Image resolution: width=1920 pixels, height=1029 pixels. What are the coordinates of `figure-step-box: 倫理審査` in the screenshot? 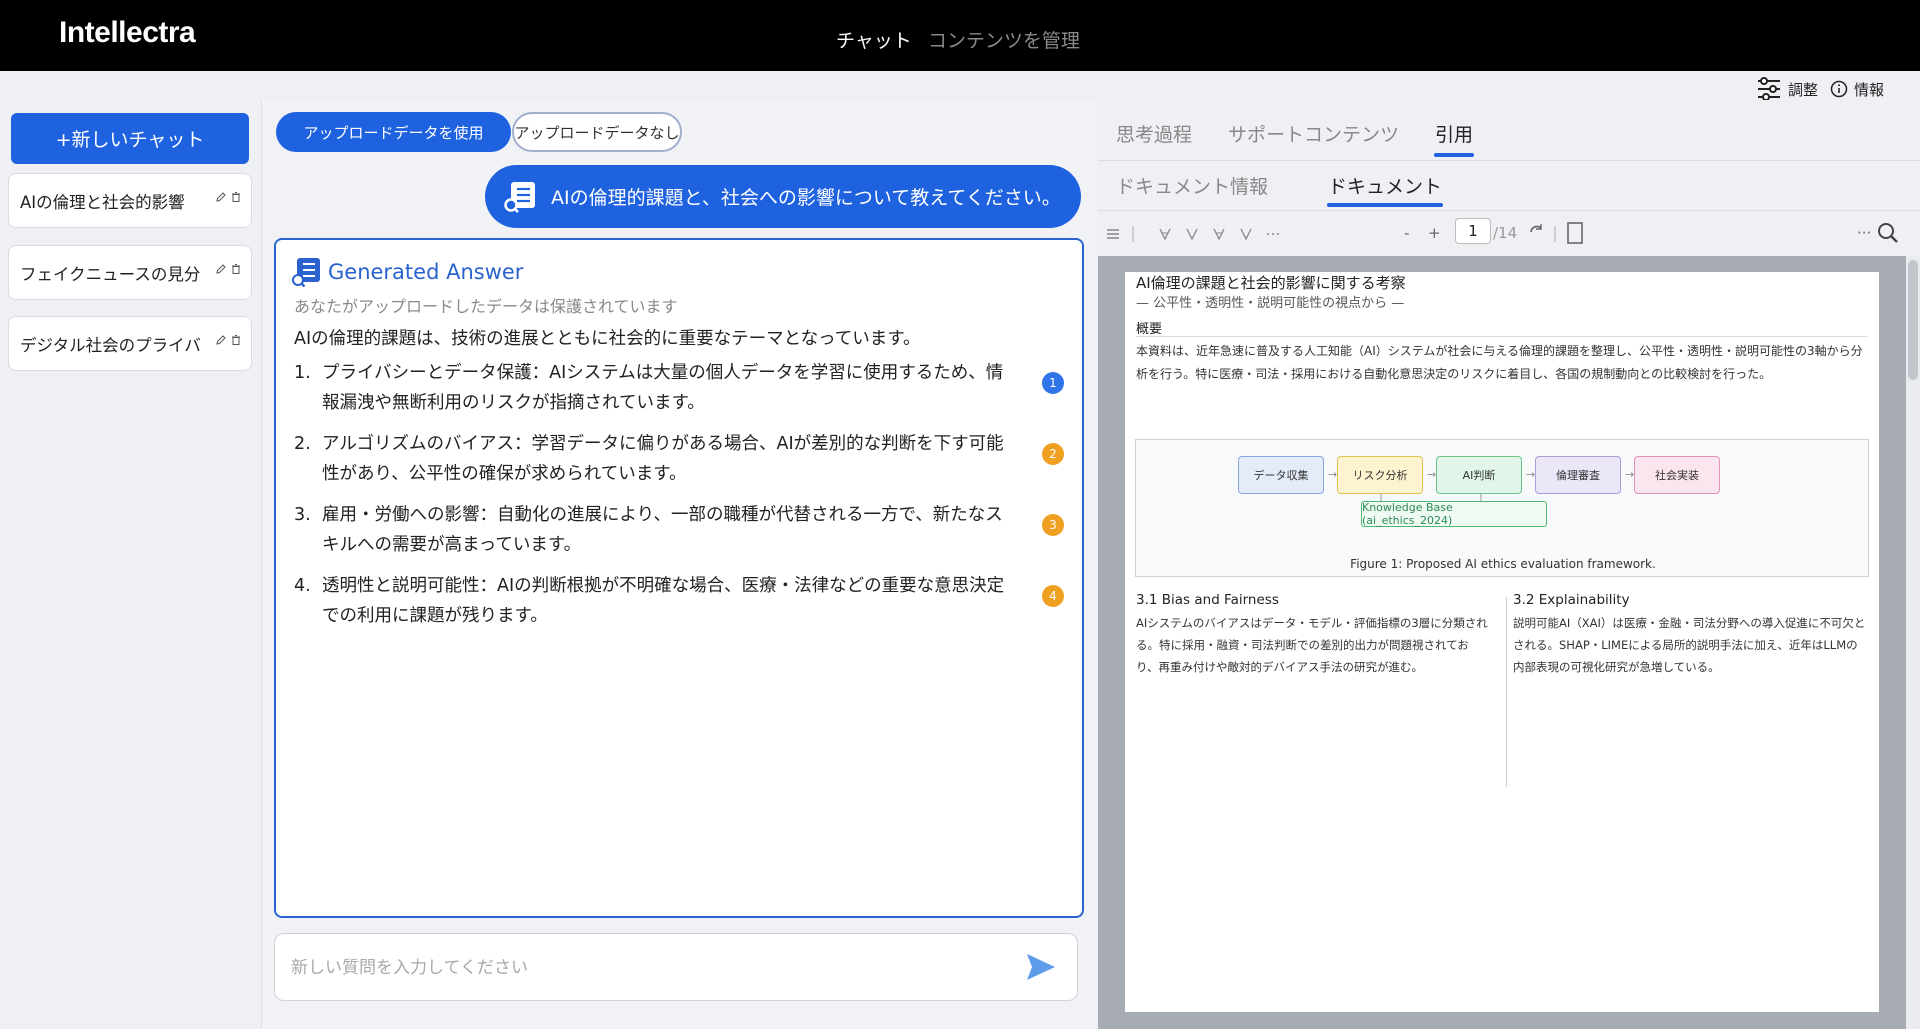 It's located at (1578, 475).